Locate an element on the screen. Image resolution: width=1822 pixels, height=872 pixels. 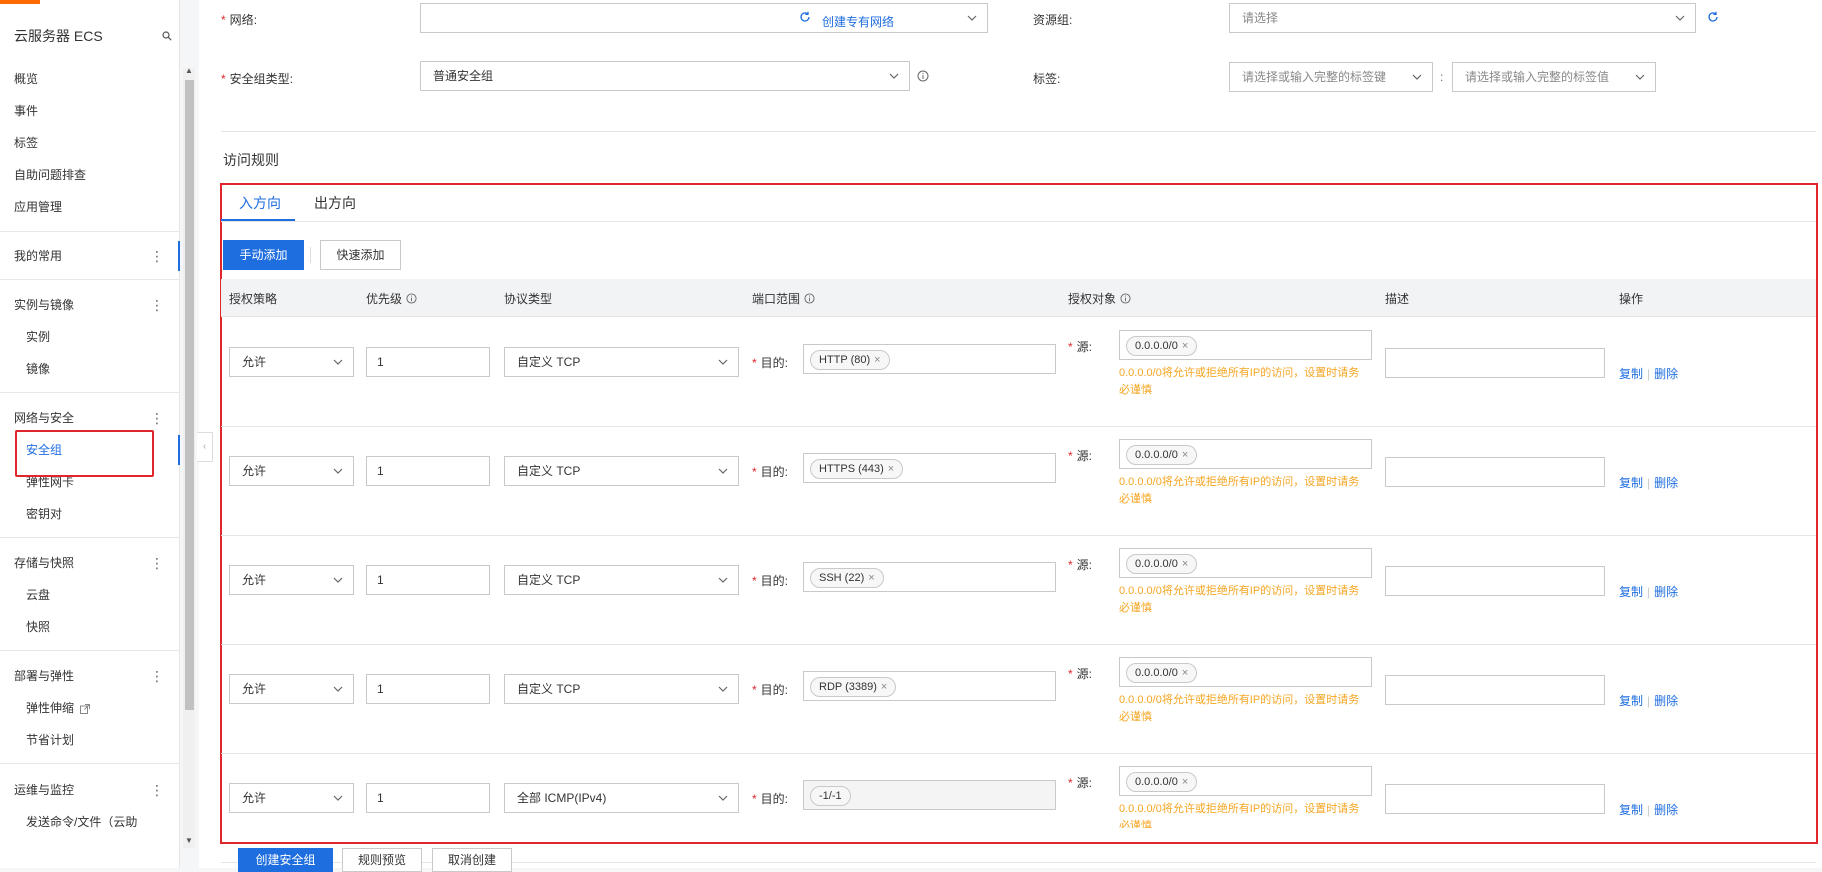
tag-key-select: 请选择或输入完整的标签键 is located at coordinates (1331, 77).